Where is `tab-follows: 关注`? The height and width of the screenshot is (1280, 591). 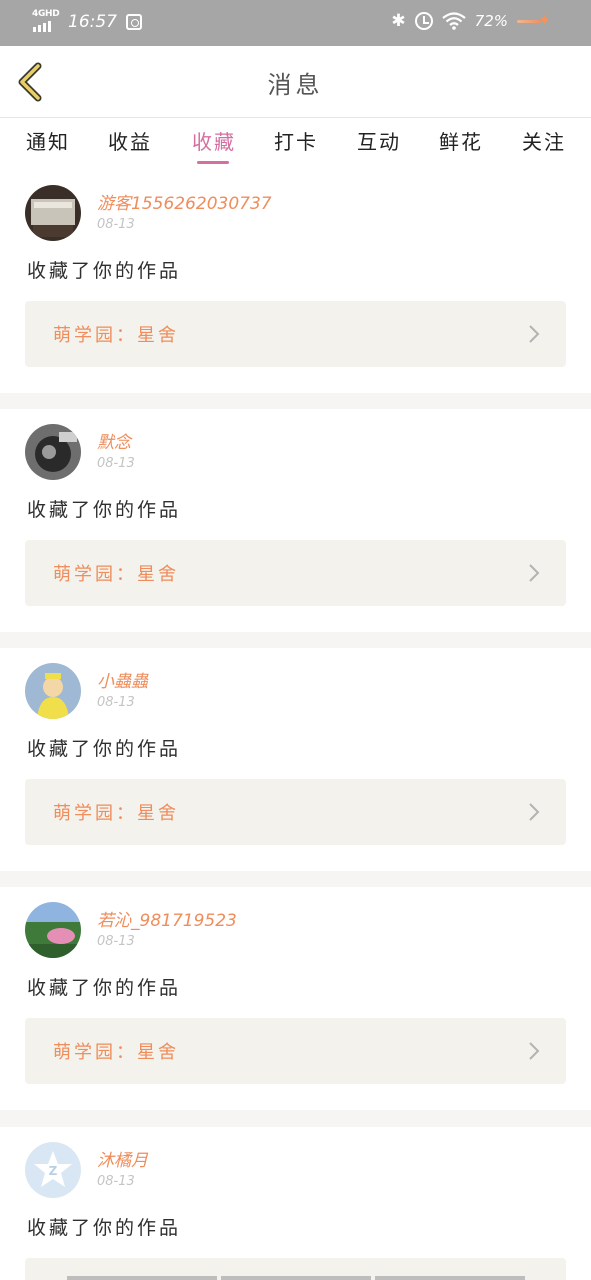 tab-follows: 关注 is located at coordinates (544, 140).